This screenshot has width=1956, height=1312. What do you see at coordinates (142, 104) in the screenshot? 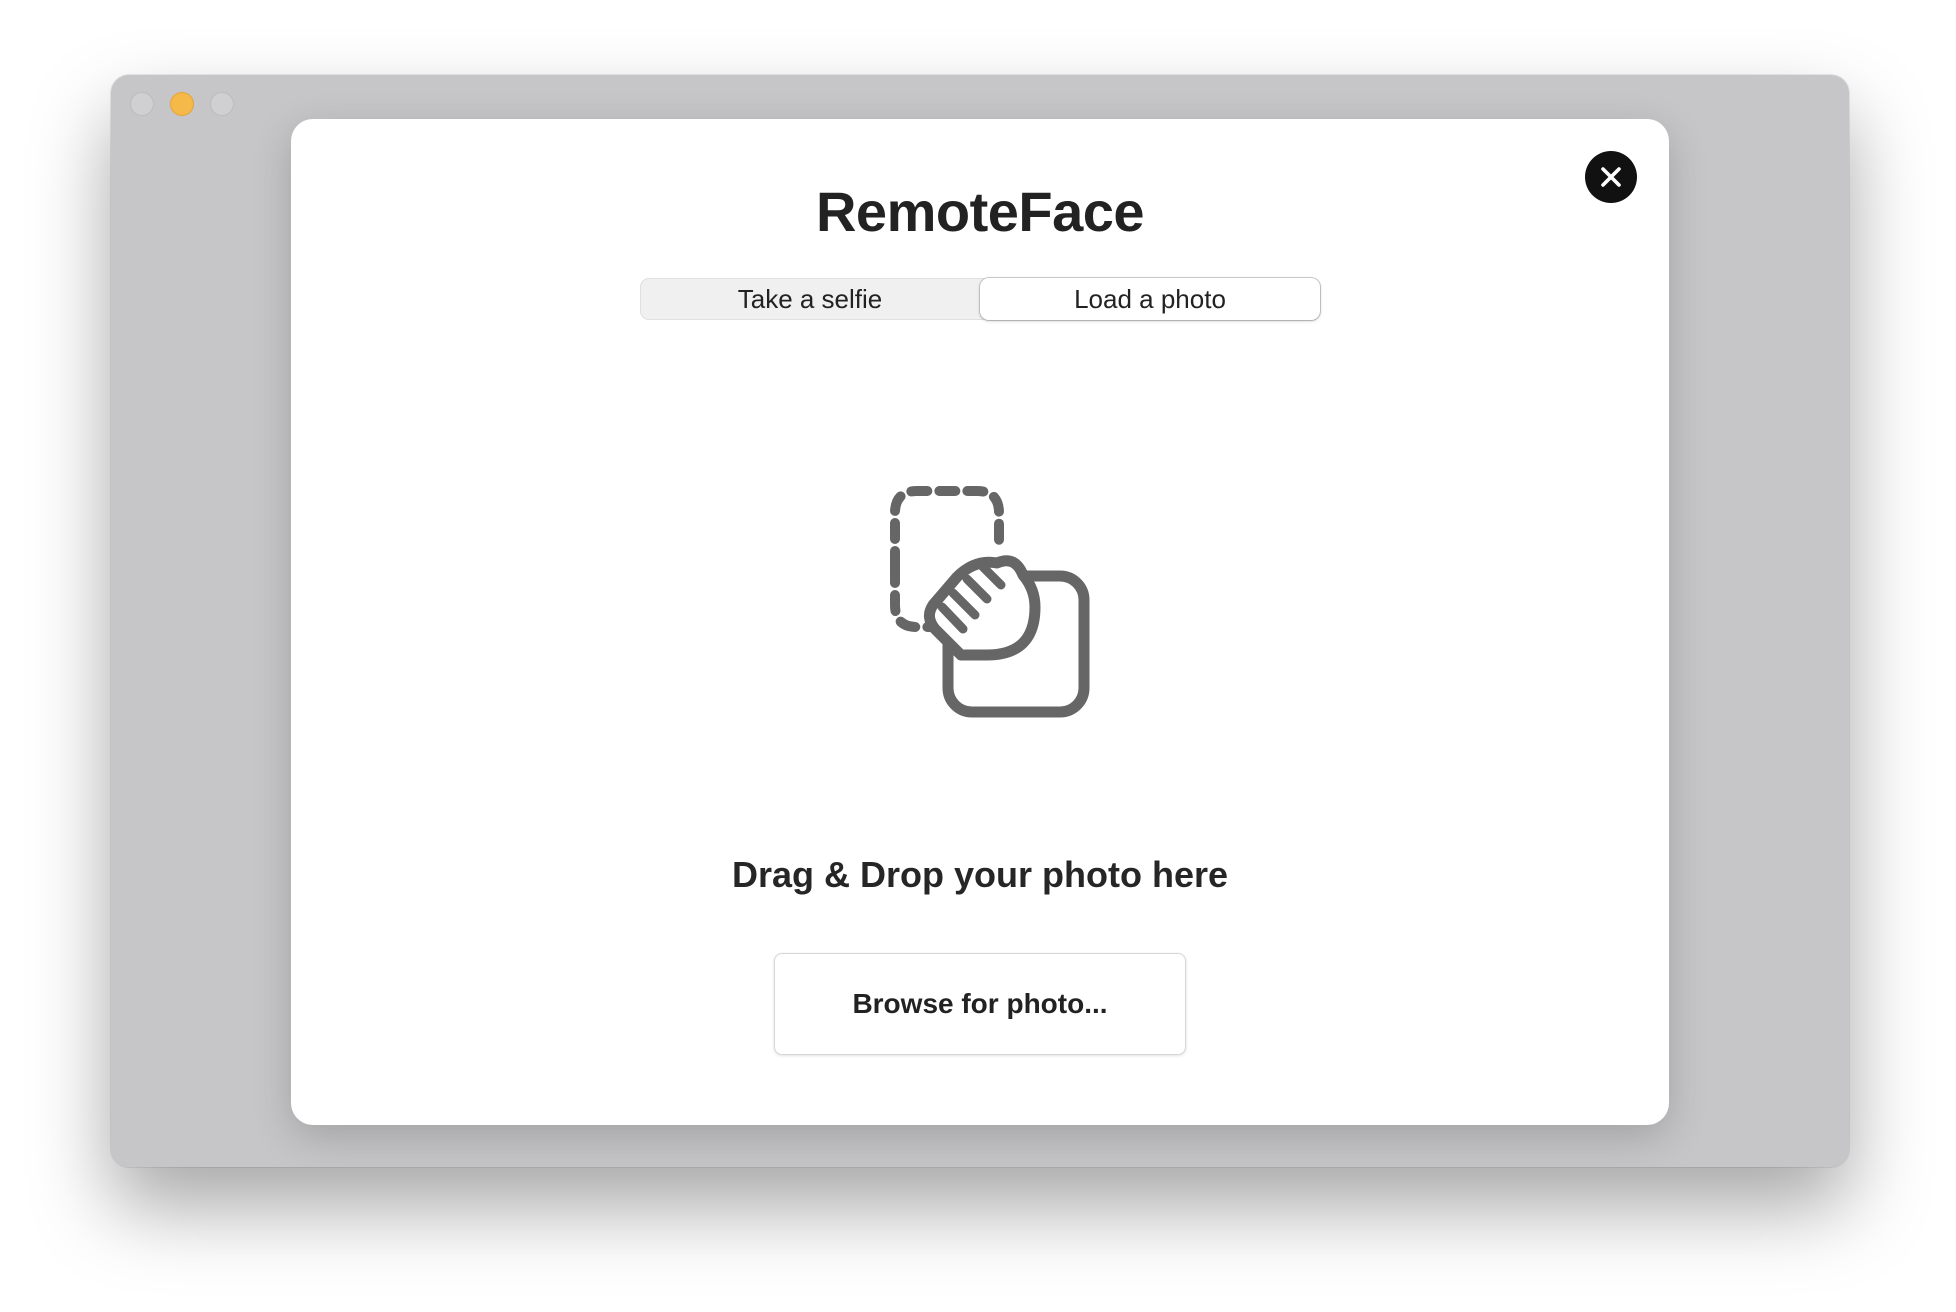
I see `window-close-button` at bounding box center [142, 104].